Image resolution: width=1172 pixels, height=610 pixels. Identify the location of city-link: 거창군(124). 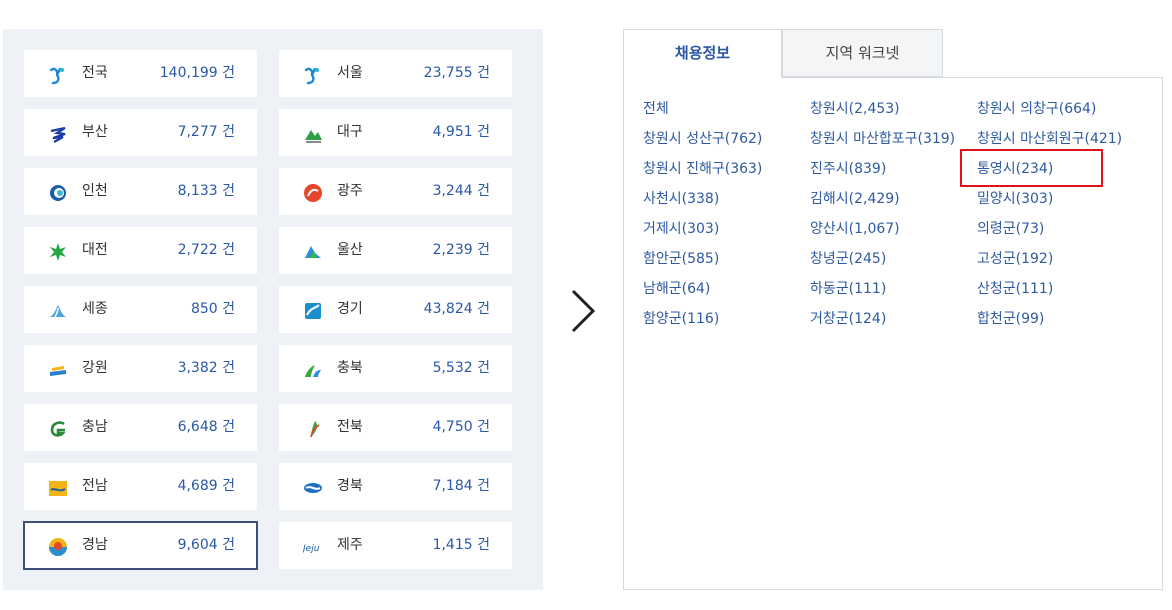
(893, 319).